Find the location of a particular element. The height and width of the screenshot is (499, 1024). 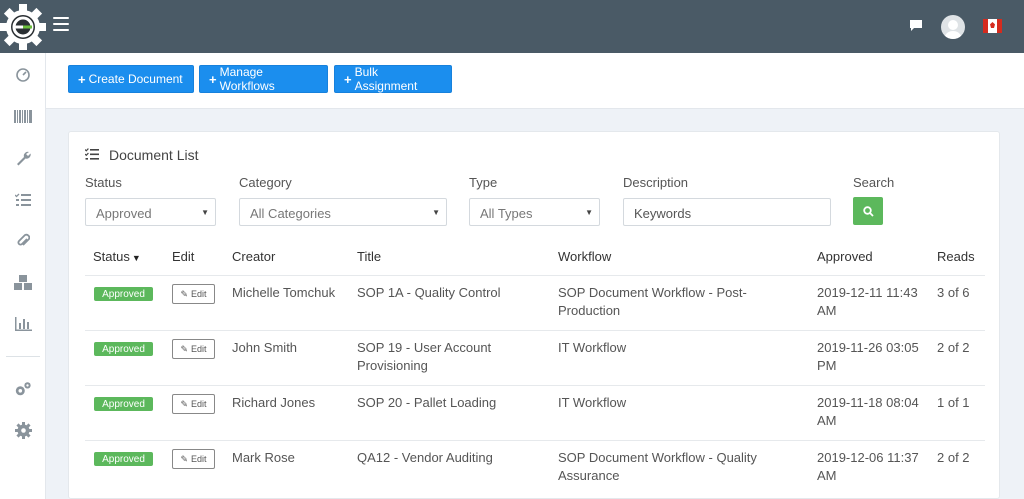

approved-cell: 2019-11-26 03:05 PM is located at coordinates (868, 356).